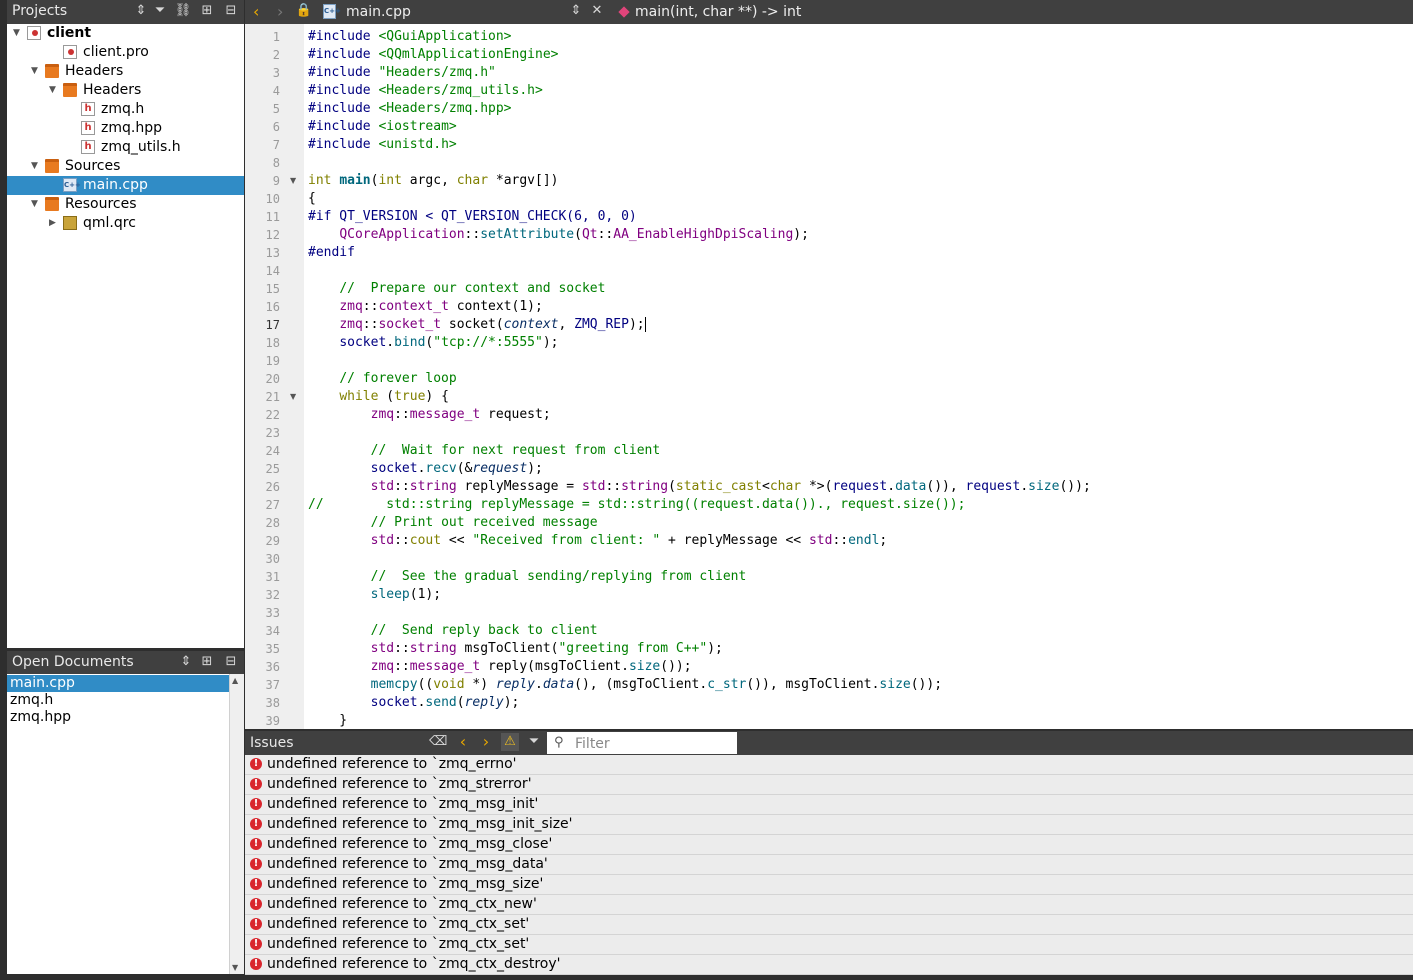  I want to click on open-document-item: zmq.hpp, so click(118, 717).